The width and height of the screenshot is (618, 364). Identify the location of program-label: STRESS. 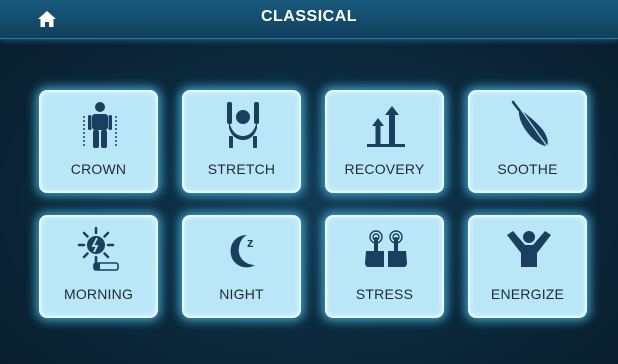
(384, 294).